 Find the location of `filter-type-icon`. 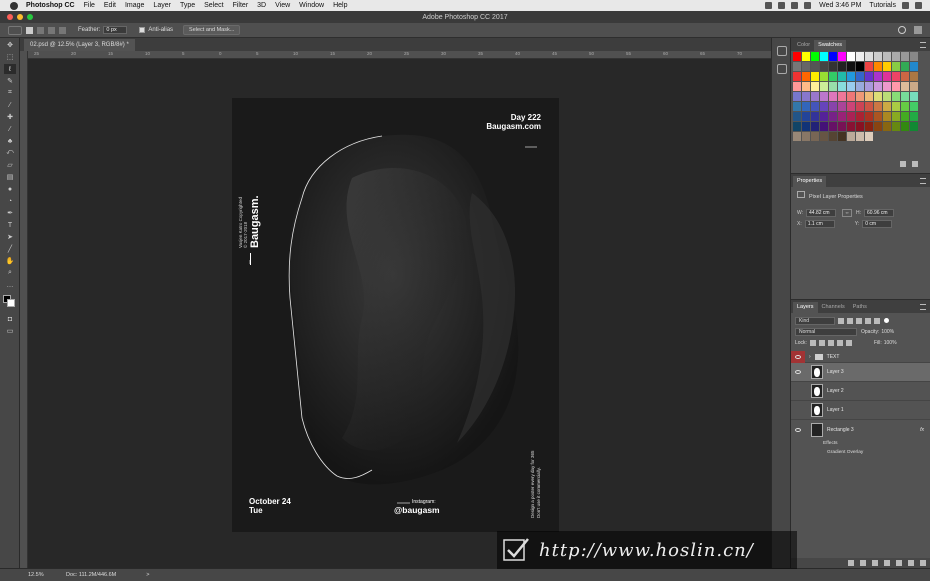

filter-type-icon is located at coordinates (859, 320).